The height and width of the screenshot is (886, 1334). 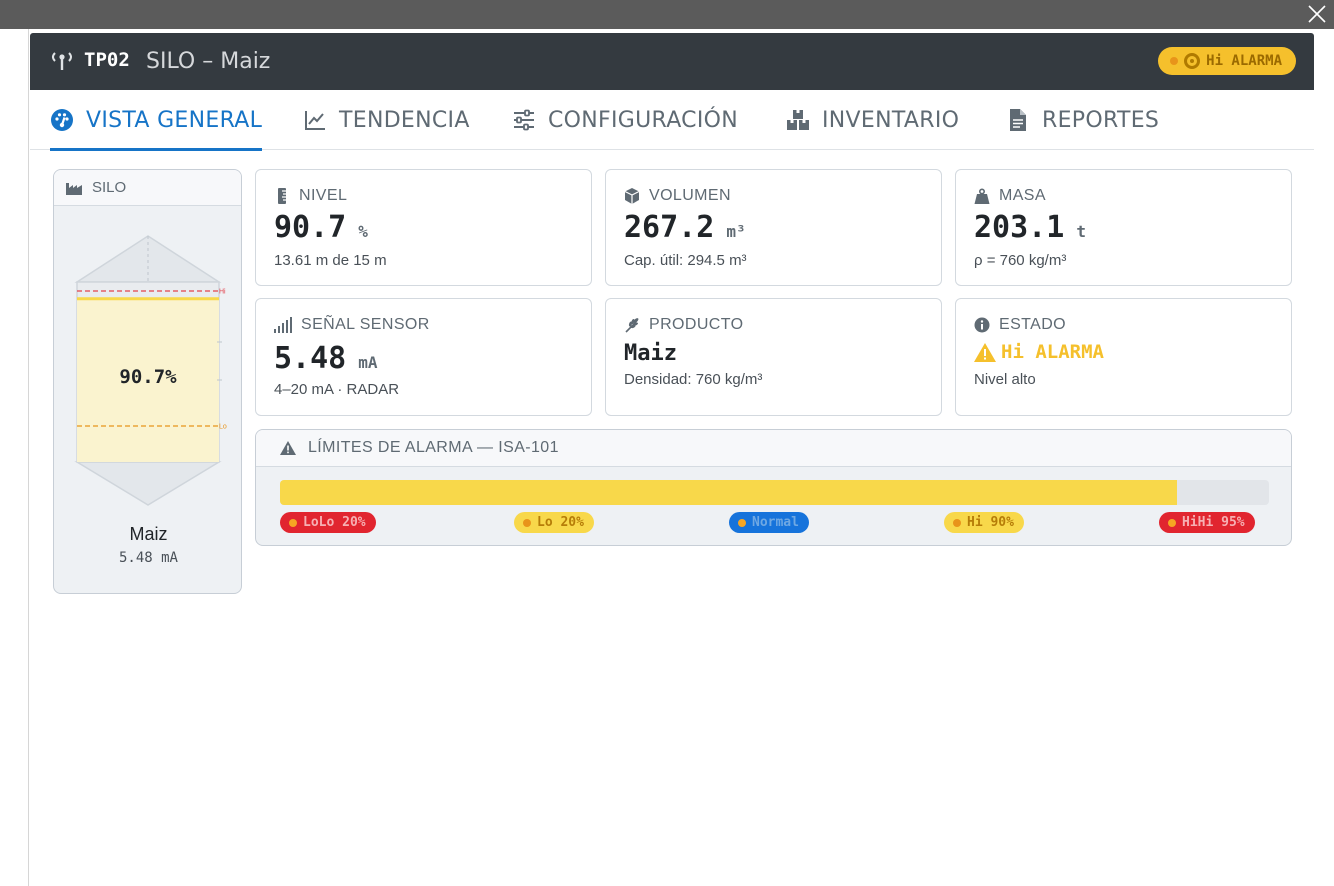 I want to click on tab-label: VISTA GENERAL, so click(x=174, y=120).